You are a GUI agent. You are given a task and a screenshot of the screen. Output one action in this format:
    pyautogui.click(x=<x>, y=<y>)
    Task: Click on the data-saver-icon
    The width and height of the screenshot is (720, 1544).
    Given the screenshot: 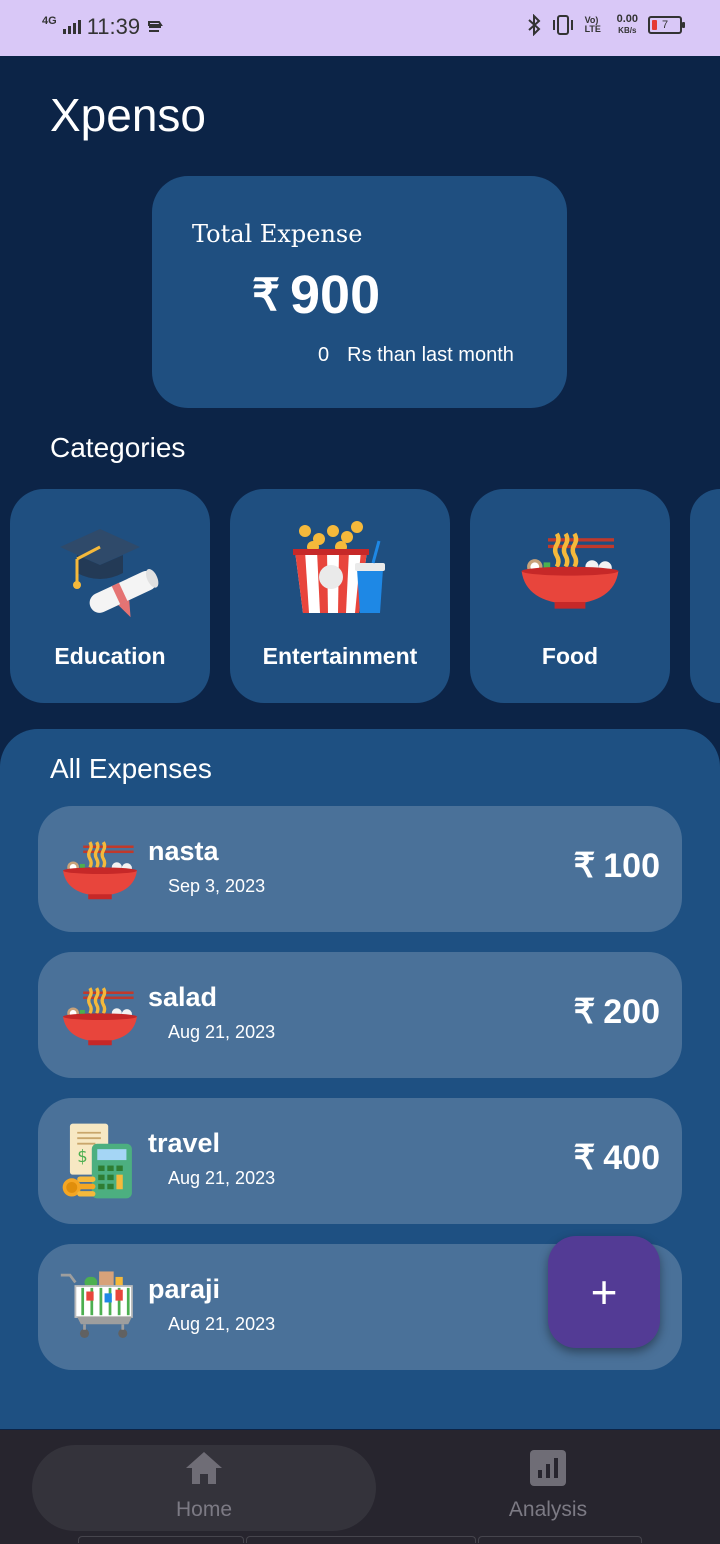 What is the action you would take?
    pyautogui.click(x=155, y=26)
    